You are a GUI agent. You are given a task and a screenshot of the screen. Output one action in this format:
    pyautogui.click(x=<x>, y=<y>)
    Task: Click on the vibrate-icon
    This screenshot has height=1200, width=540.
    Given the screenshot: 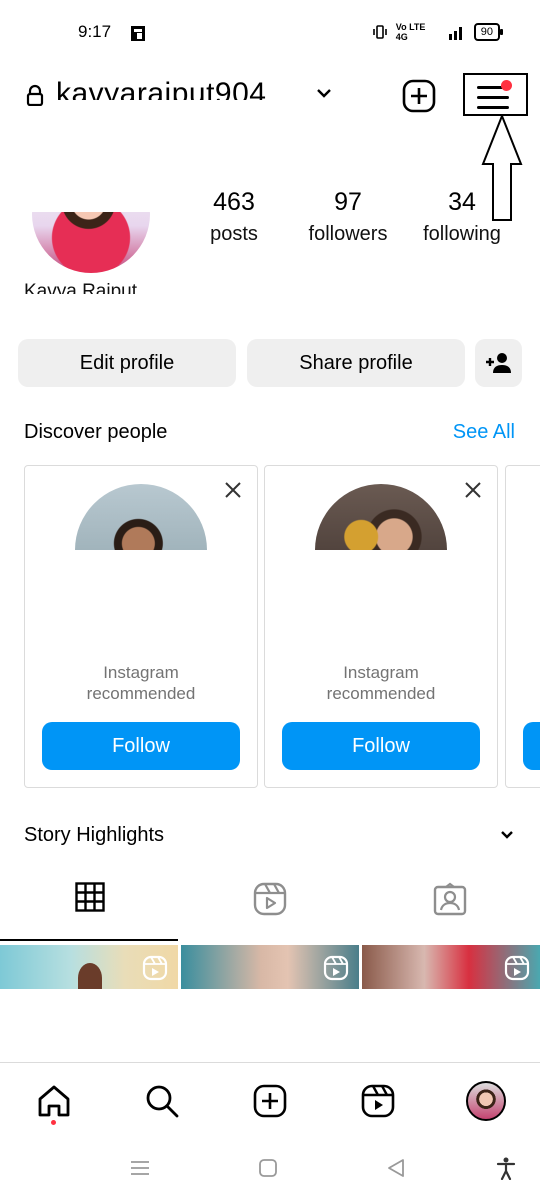 What is the action you would take?
    pyautogui.click(x=379, y=32)
    